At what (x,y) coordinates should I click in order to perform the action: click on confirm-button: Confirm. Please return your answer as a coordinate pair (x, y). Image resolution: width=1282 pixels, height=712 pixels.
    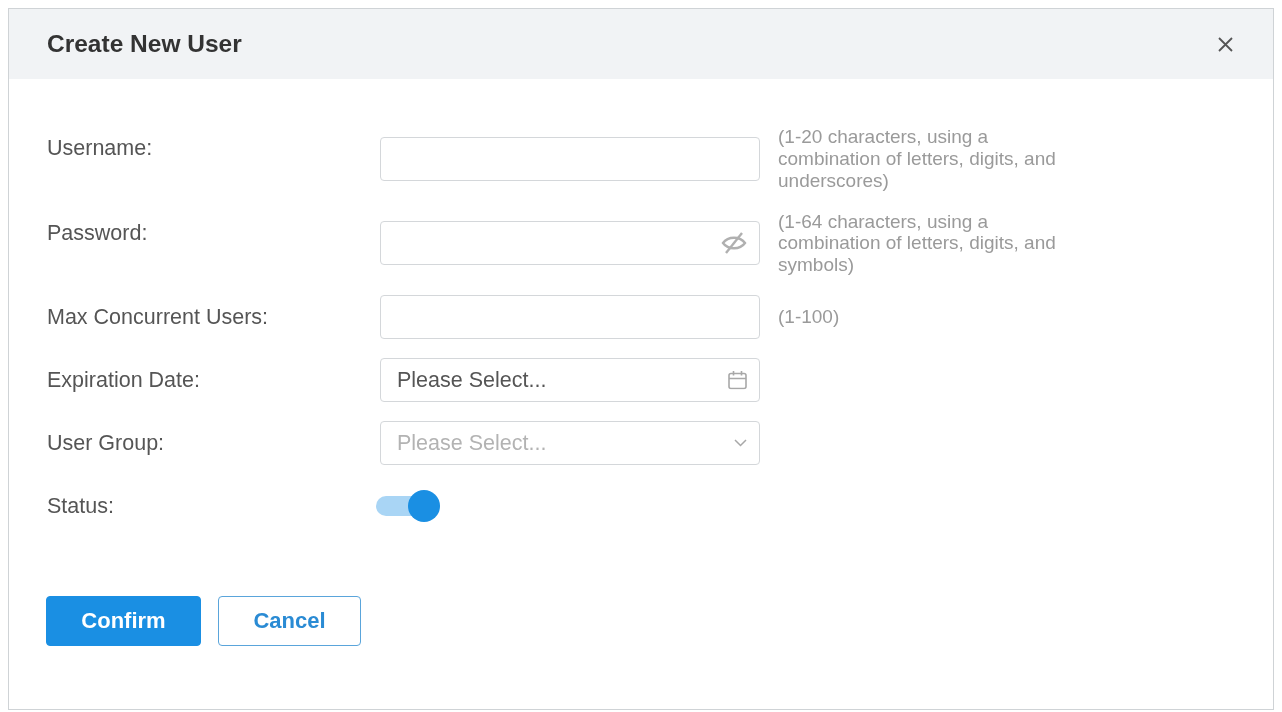
    Looking at the image, I should click on (123, 621).